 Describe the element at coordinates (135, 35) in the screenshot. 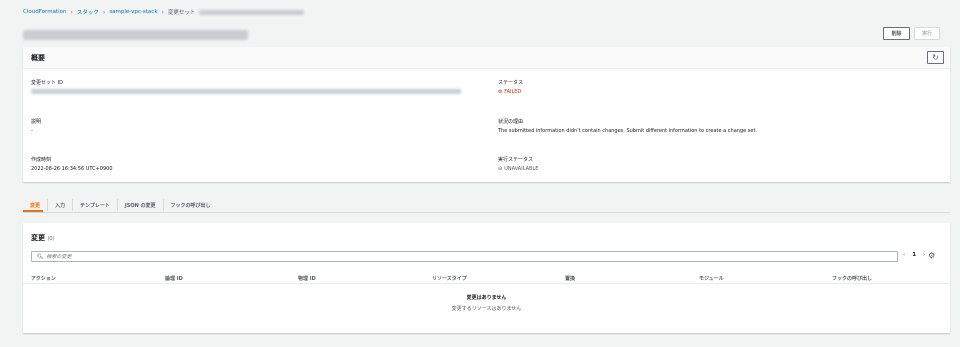

I see `page-title` at that location.